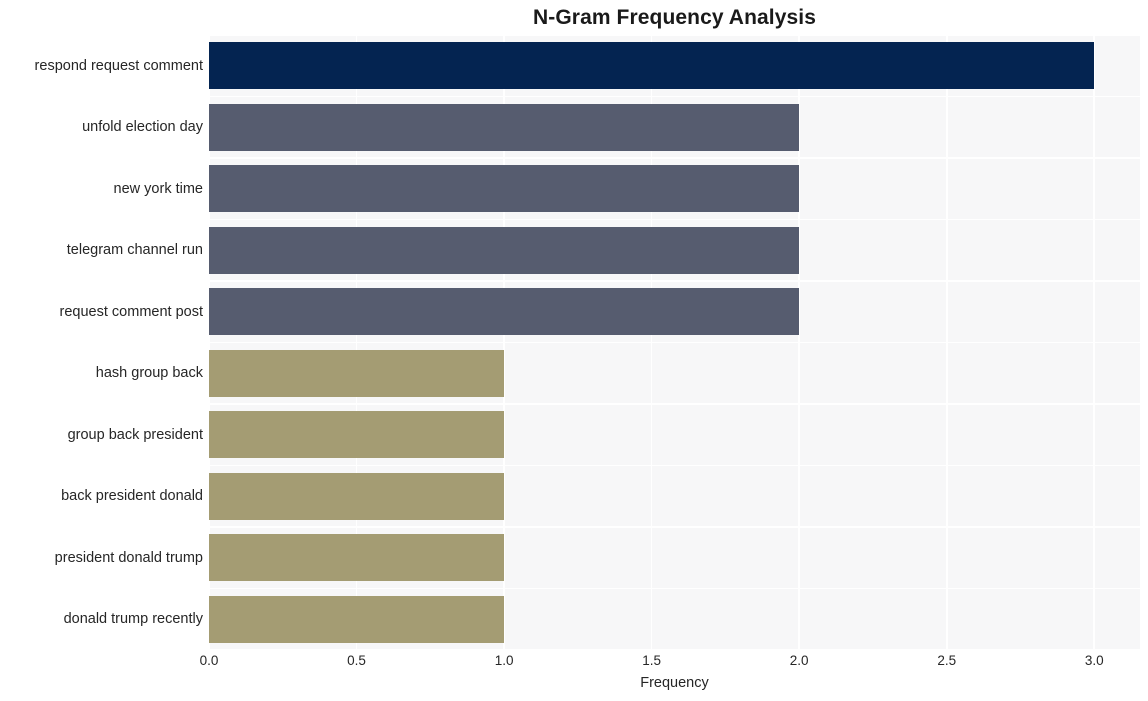 The width and height of the screenshot is (1148, 701). Describe the element at coordinates (118, 65) in the screenshot. I see `y-tick-label: respond request comment` at that location.